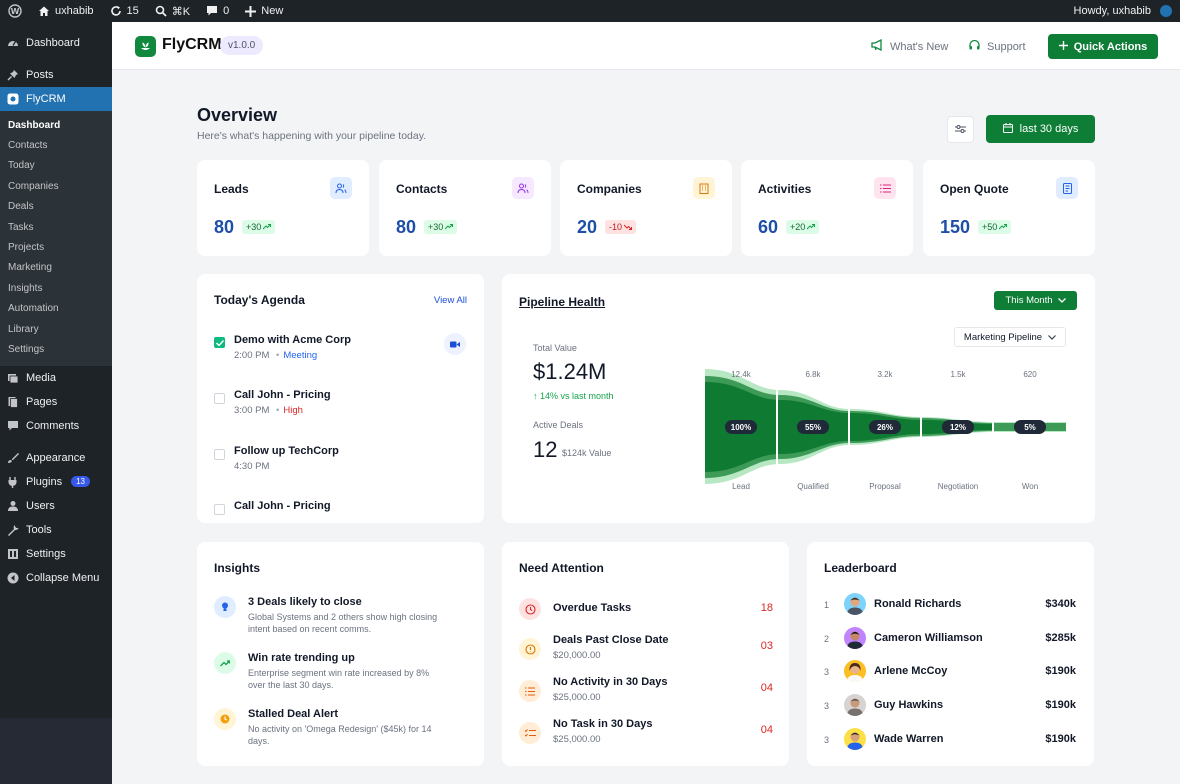 The height and width of the screenshot is (784, 1180). I want to click on my-account-link: Howdy, uxhabib, so click(1123, 11).